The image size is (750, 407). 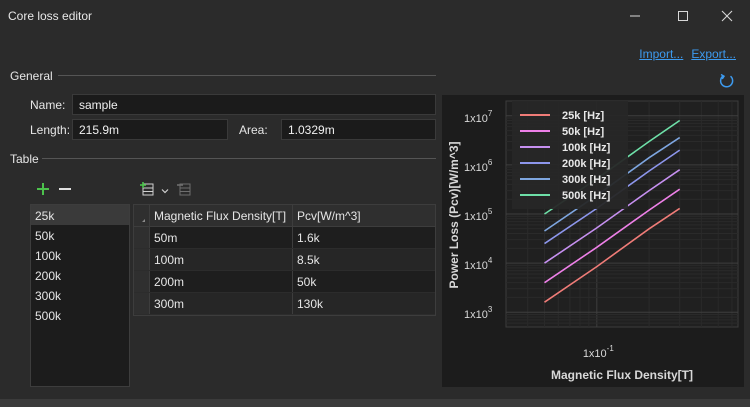 I want to click on window-minimize-icon, so click(x=635, y=16).